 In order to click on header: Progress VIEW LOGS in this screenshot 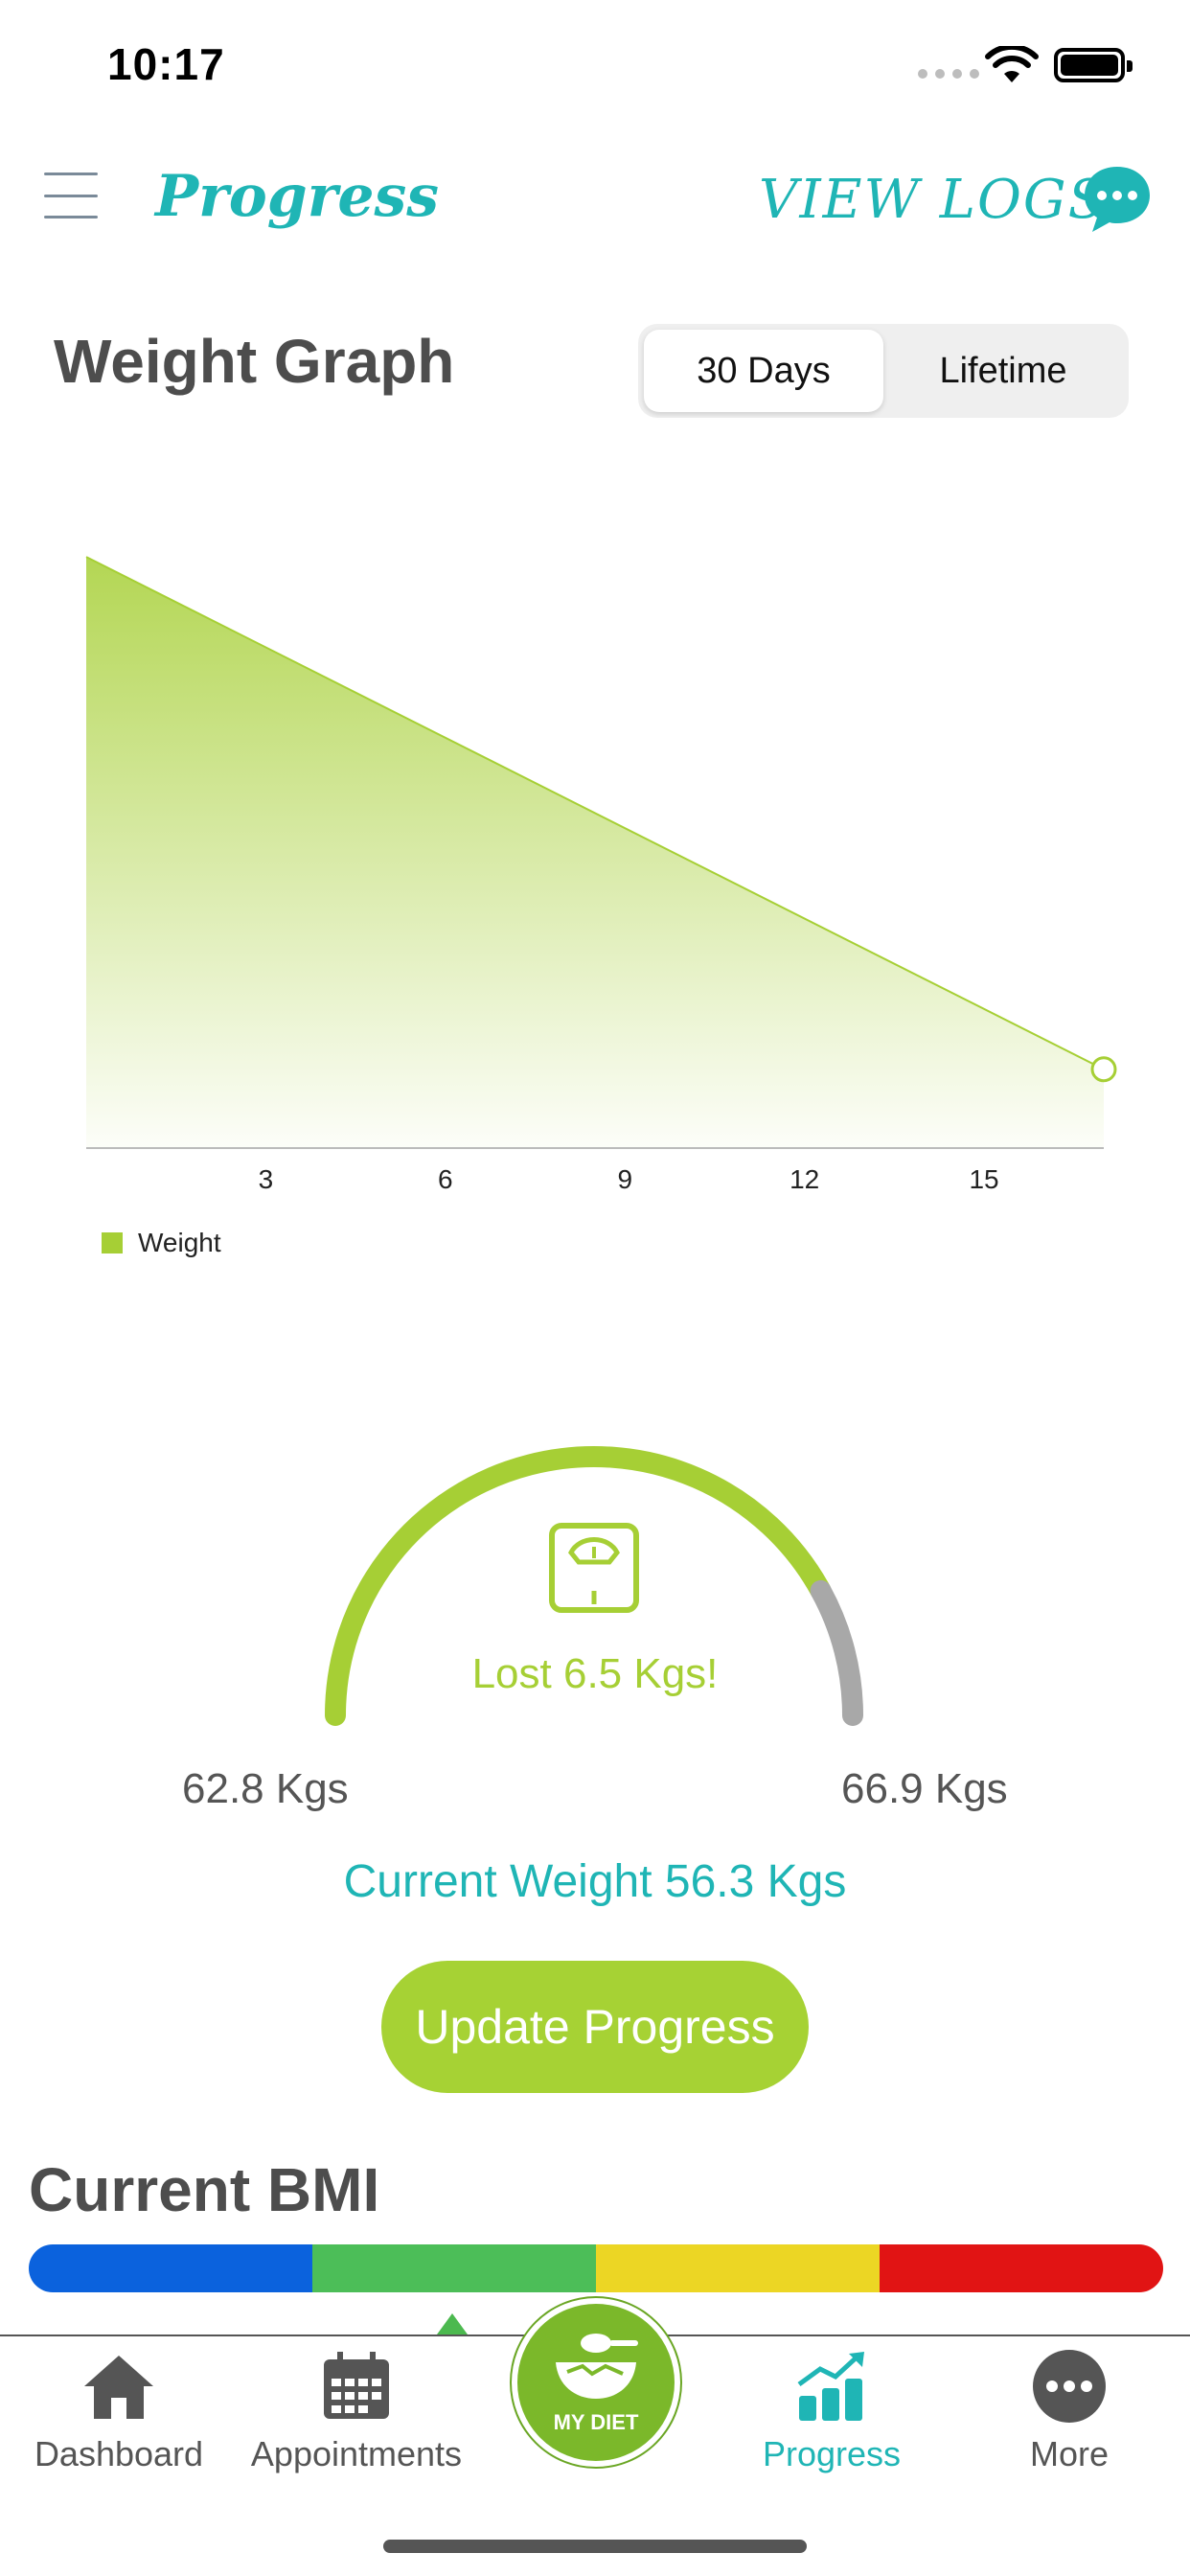, I will do `click(595, 201)`.